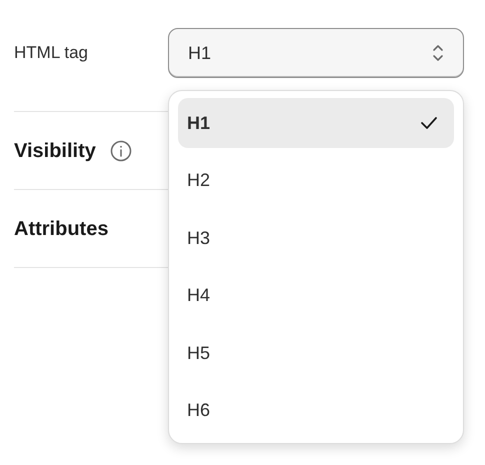 Image resolution: width=485 pixels, height=465 pixels. I want to click on section-title: Visibility, so click(55, 151).